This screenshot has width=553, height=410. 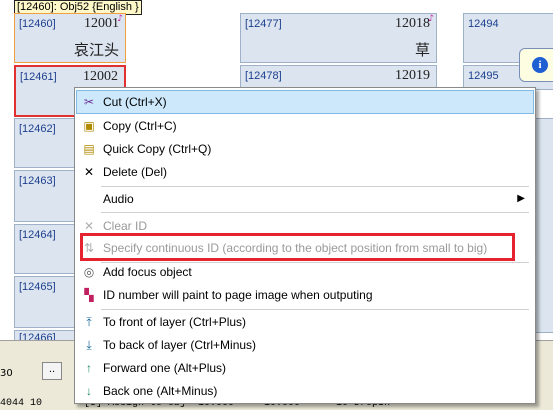 What do you see at coordinates (118, 199) in the screenshot?
I see `menu-item-label: Audio` at bounding box center [118, 199].